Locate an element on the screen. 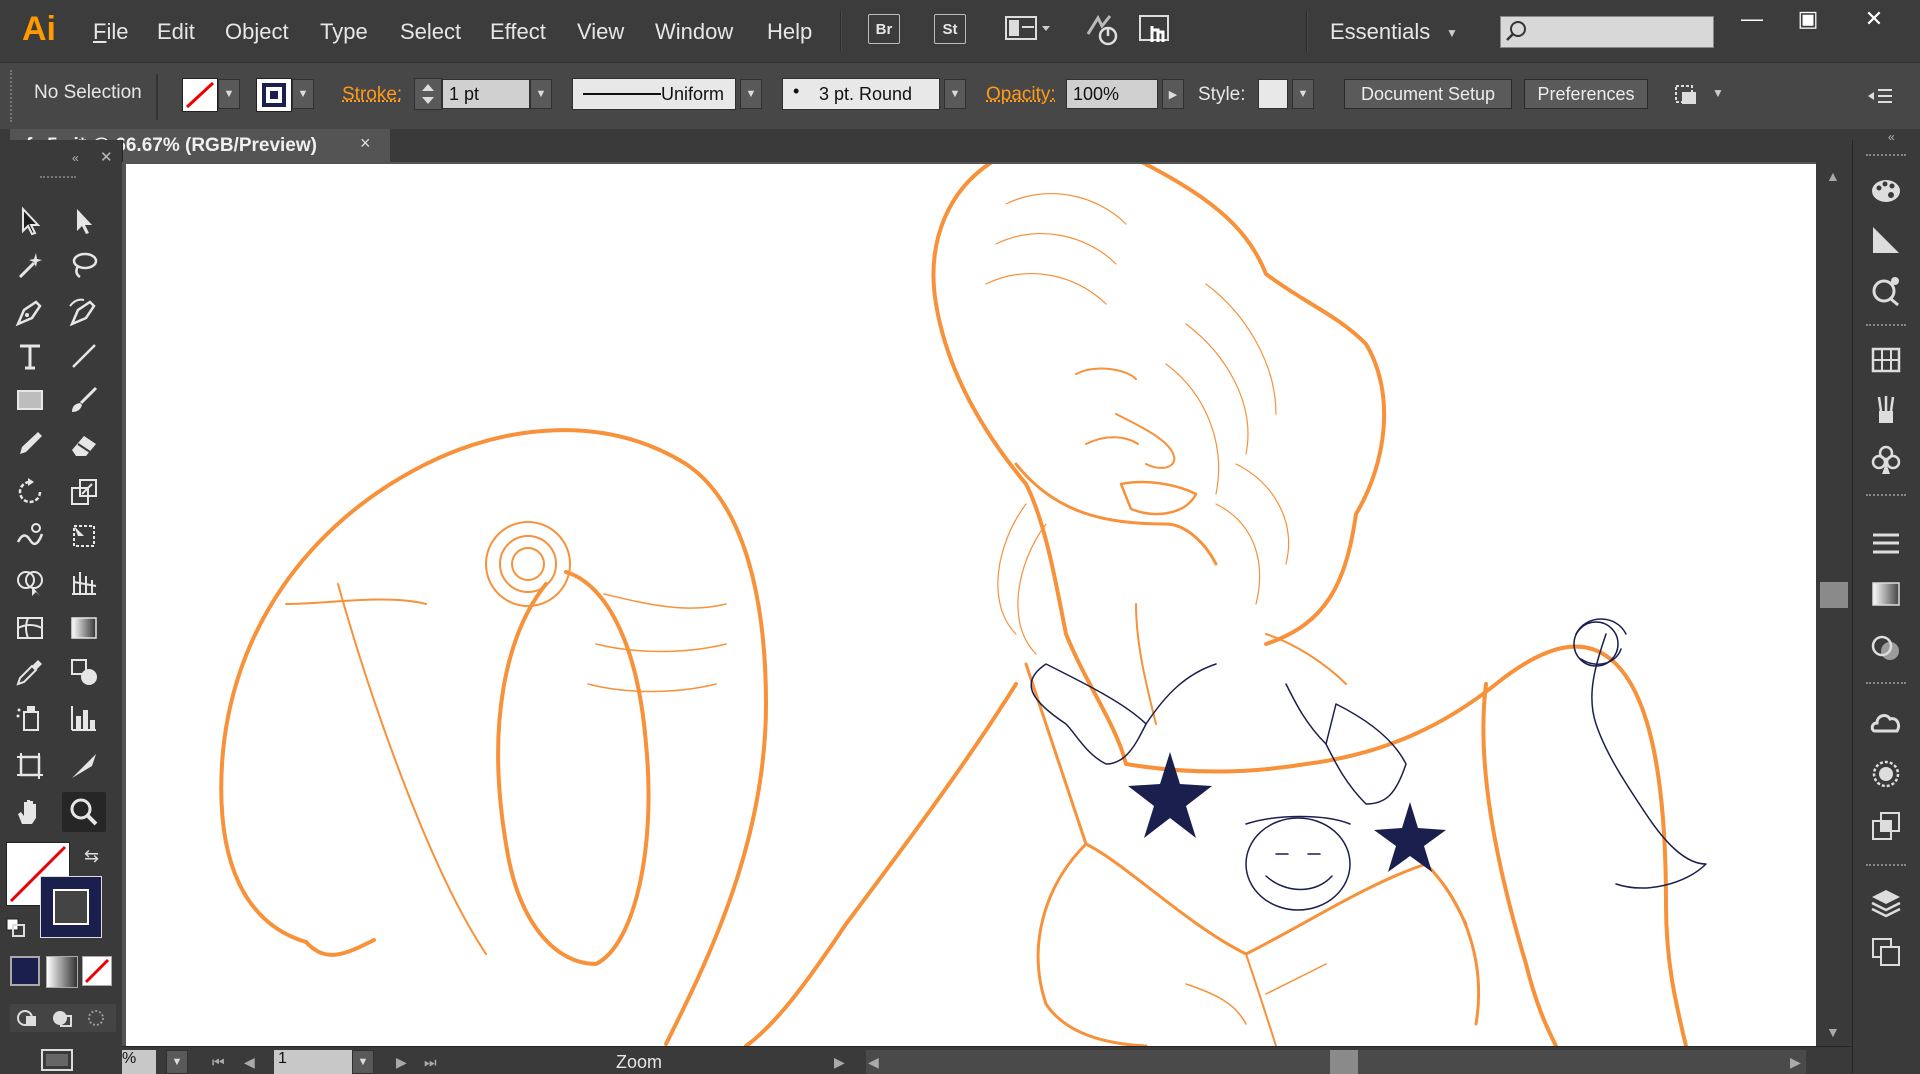 This screenshot has width=1920, height=1074. last-artboard-icon: ⏭ is located at coordinates (430, 1062).